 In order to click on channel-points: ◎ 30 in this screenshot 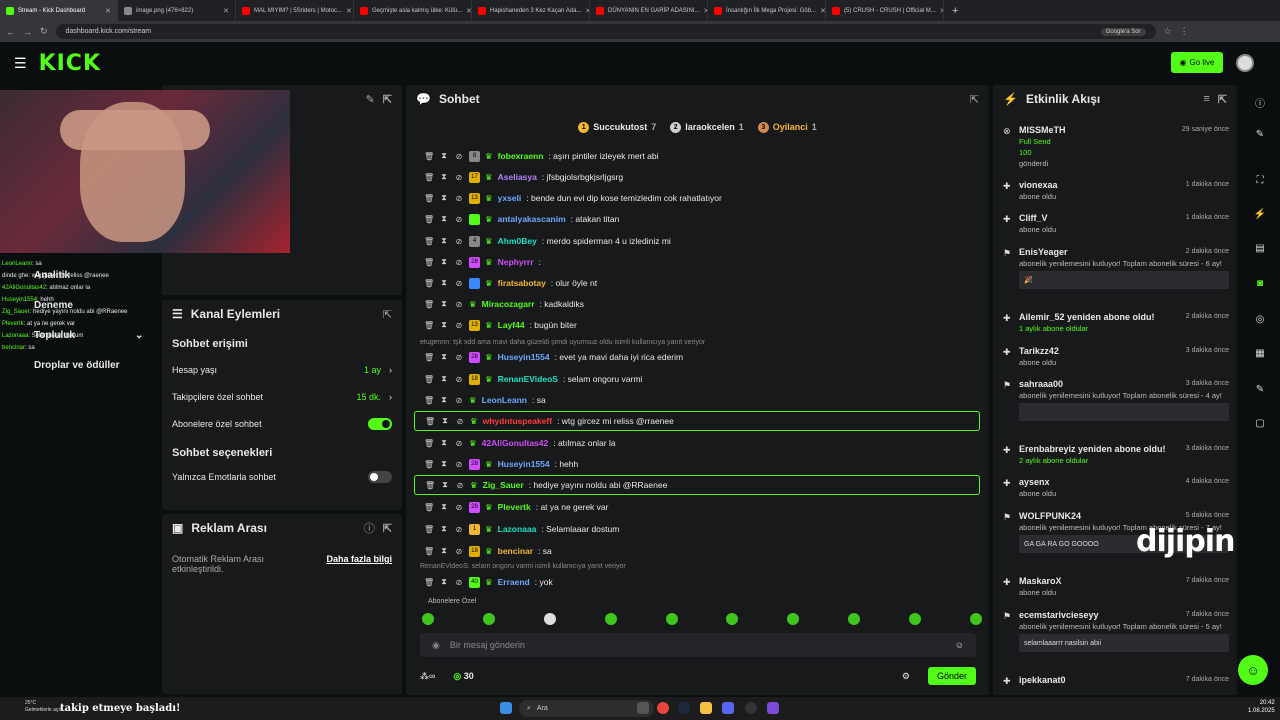, I will do `click(463, 676)`.